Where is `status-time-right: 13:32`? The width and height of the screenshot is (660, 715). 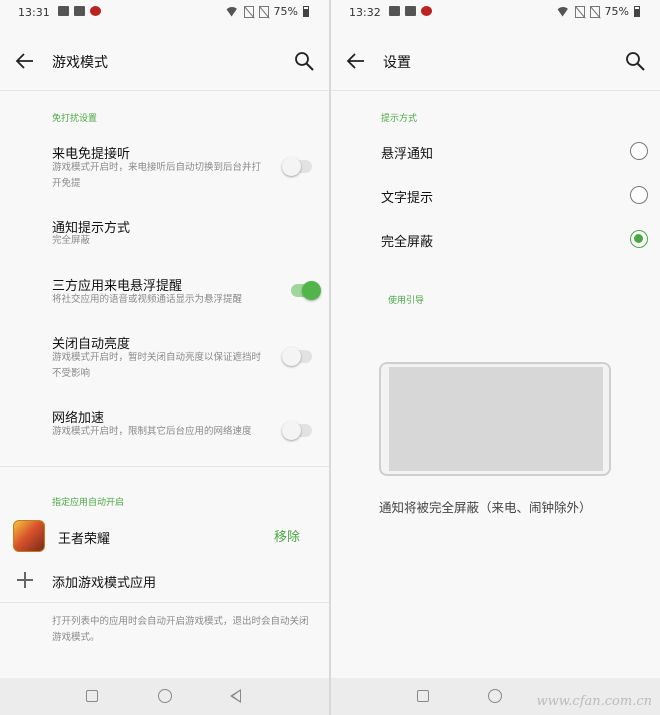
status-time-right: 13:32 is located at coordinates (365, 12).